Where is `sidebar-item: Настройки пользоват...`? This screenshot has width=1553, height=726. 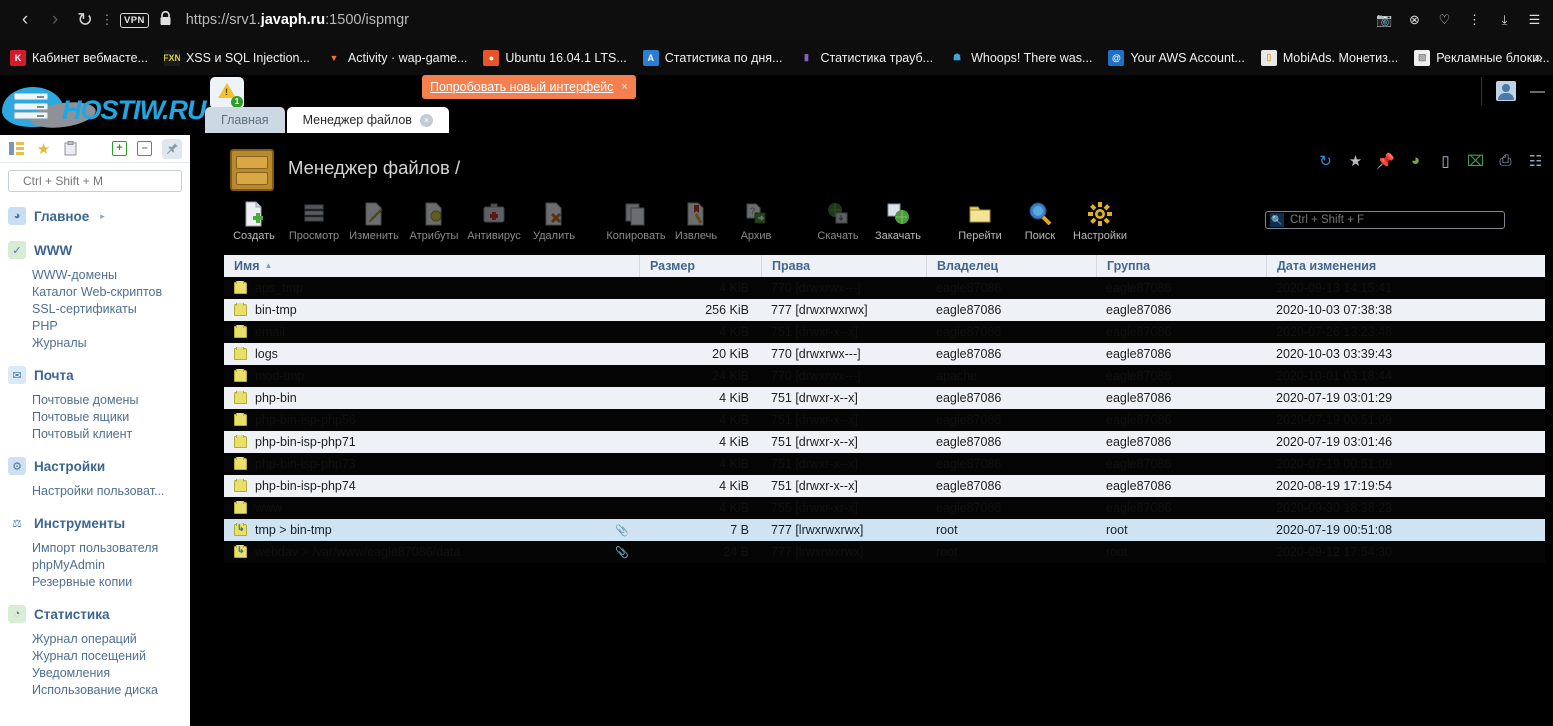 sidebar-item: Настройки пользоват... is located at coordinates (95, 490).